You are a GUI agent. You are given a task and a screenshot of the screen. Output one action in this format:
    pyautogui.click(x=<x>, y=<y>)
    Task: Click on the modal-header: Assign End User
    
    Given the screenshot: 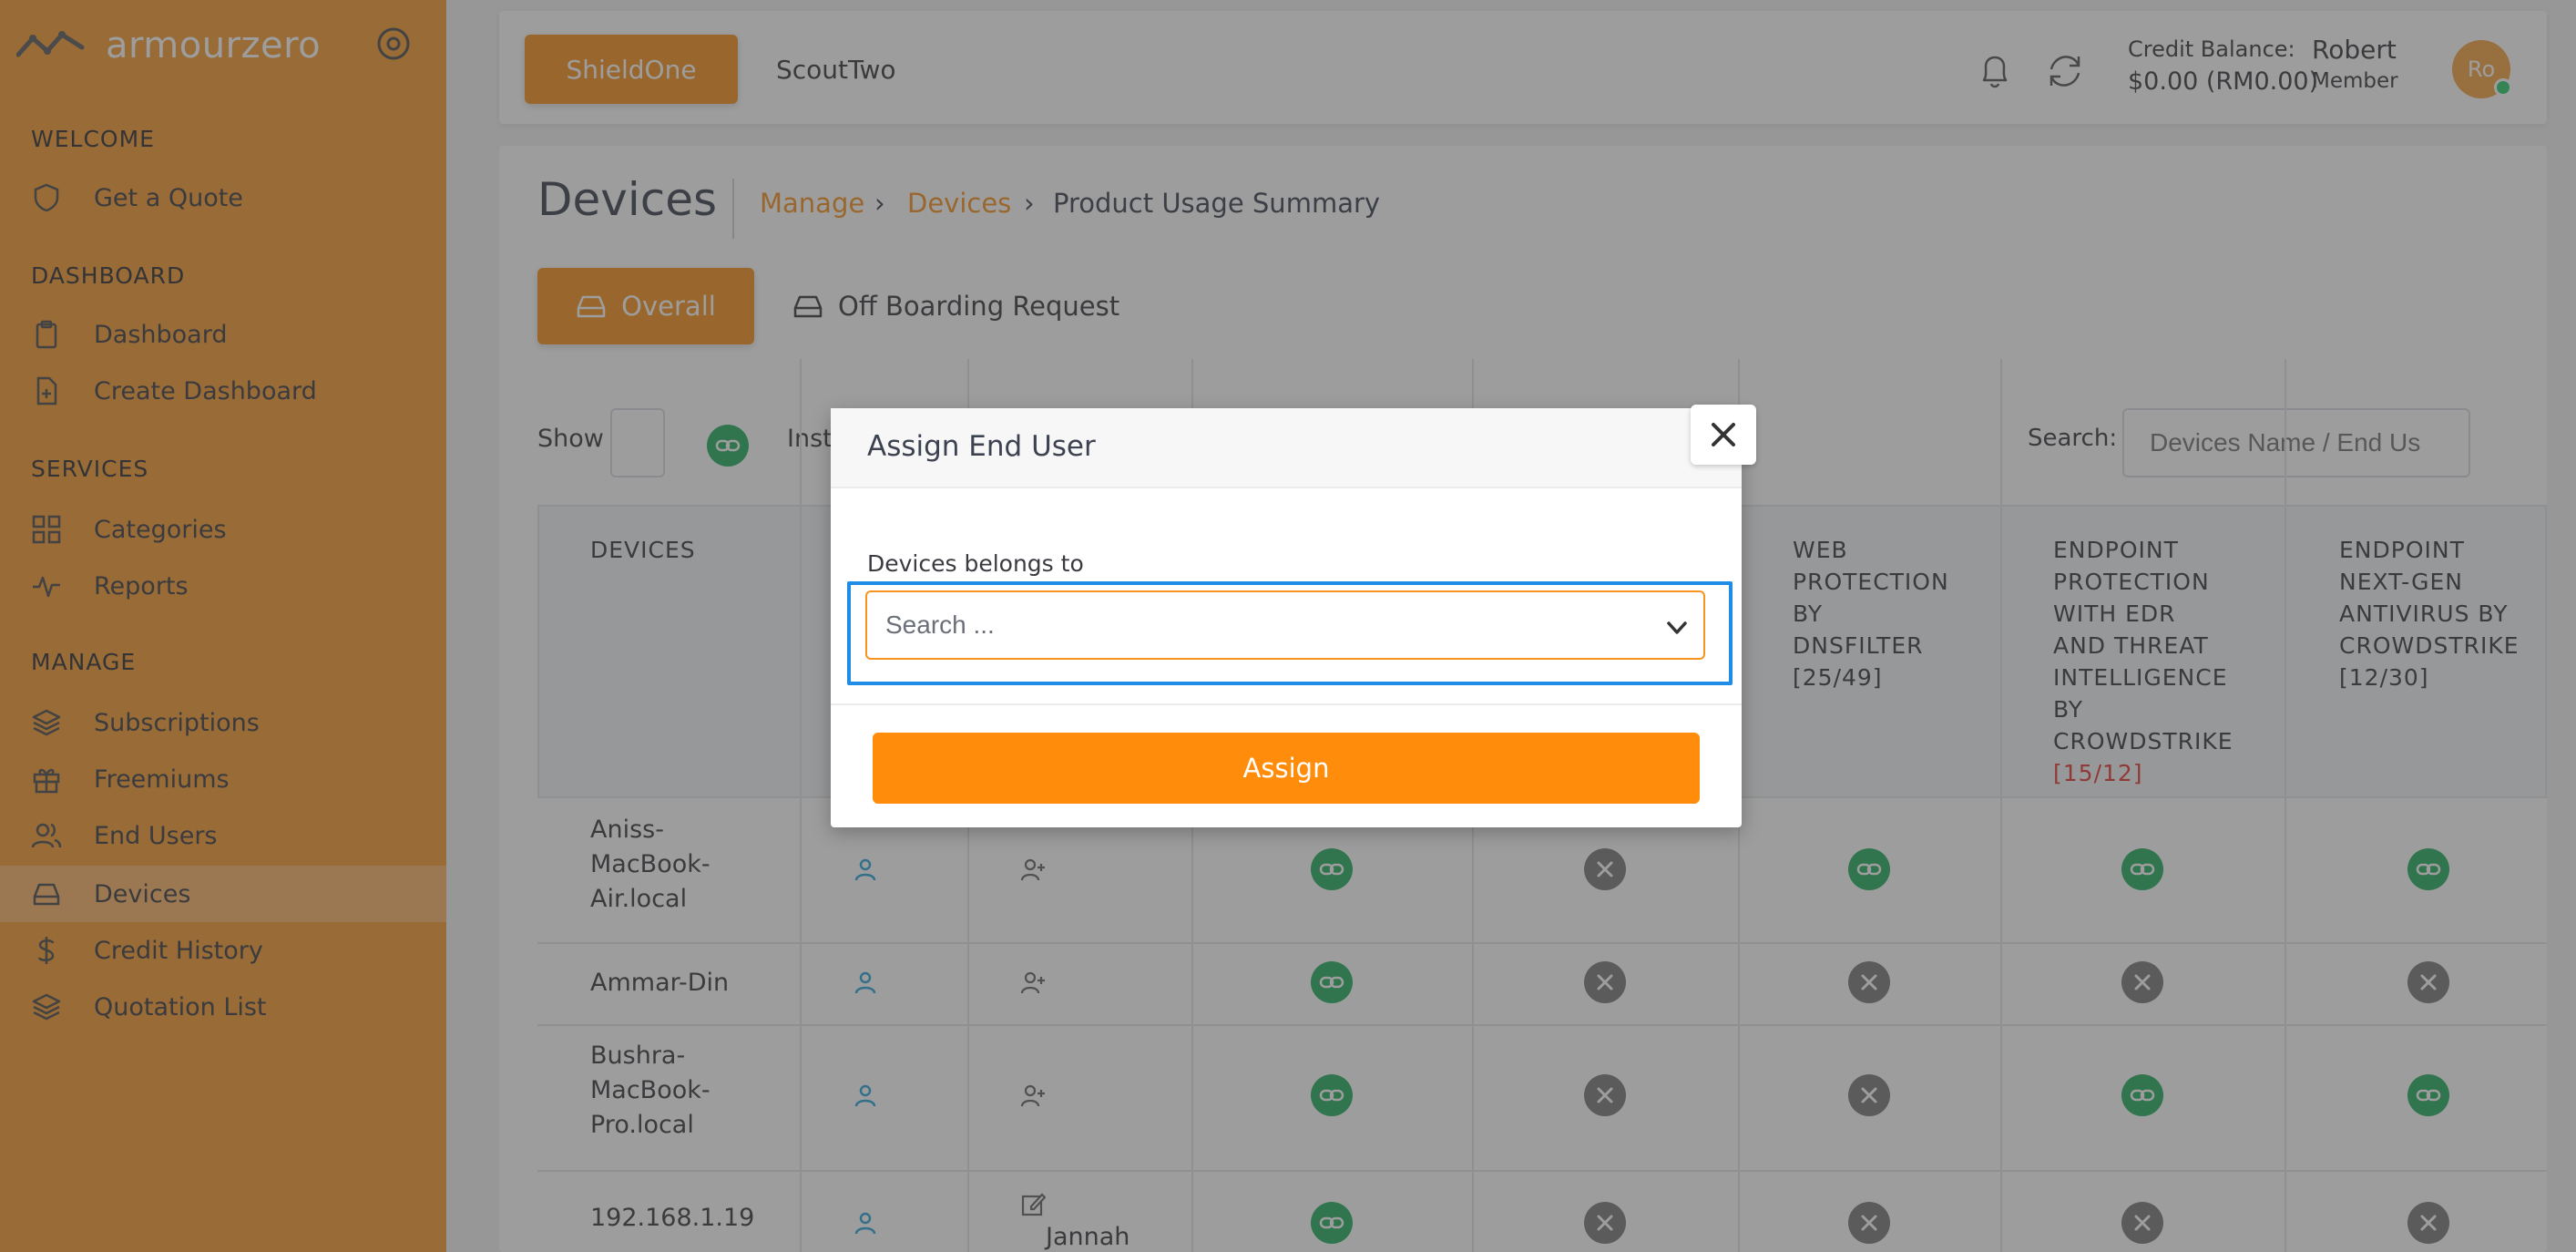 What is the action you would take?
    pyautogui.click(x=1286, y=448)
    